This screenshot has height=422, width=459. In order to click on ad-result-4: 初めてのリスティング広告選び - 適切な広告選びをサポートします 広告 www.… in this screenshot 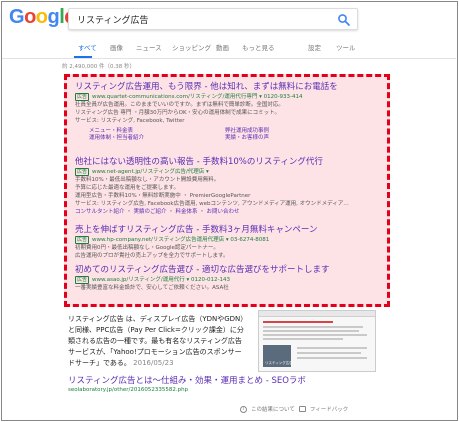, I will do `click(230, 278)`.